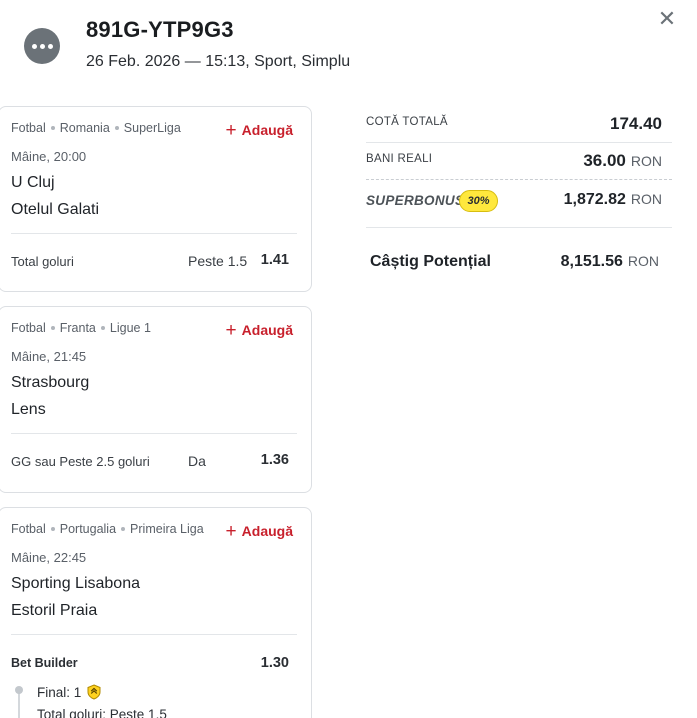 This screenshot has width=697, height=718. What do you see at coordinates (102, 712) in the screenshot?
I see `bet-builder-selection: Total goluri: Peste 1.5` at bounding box center [102, 712].